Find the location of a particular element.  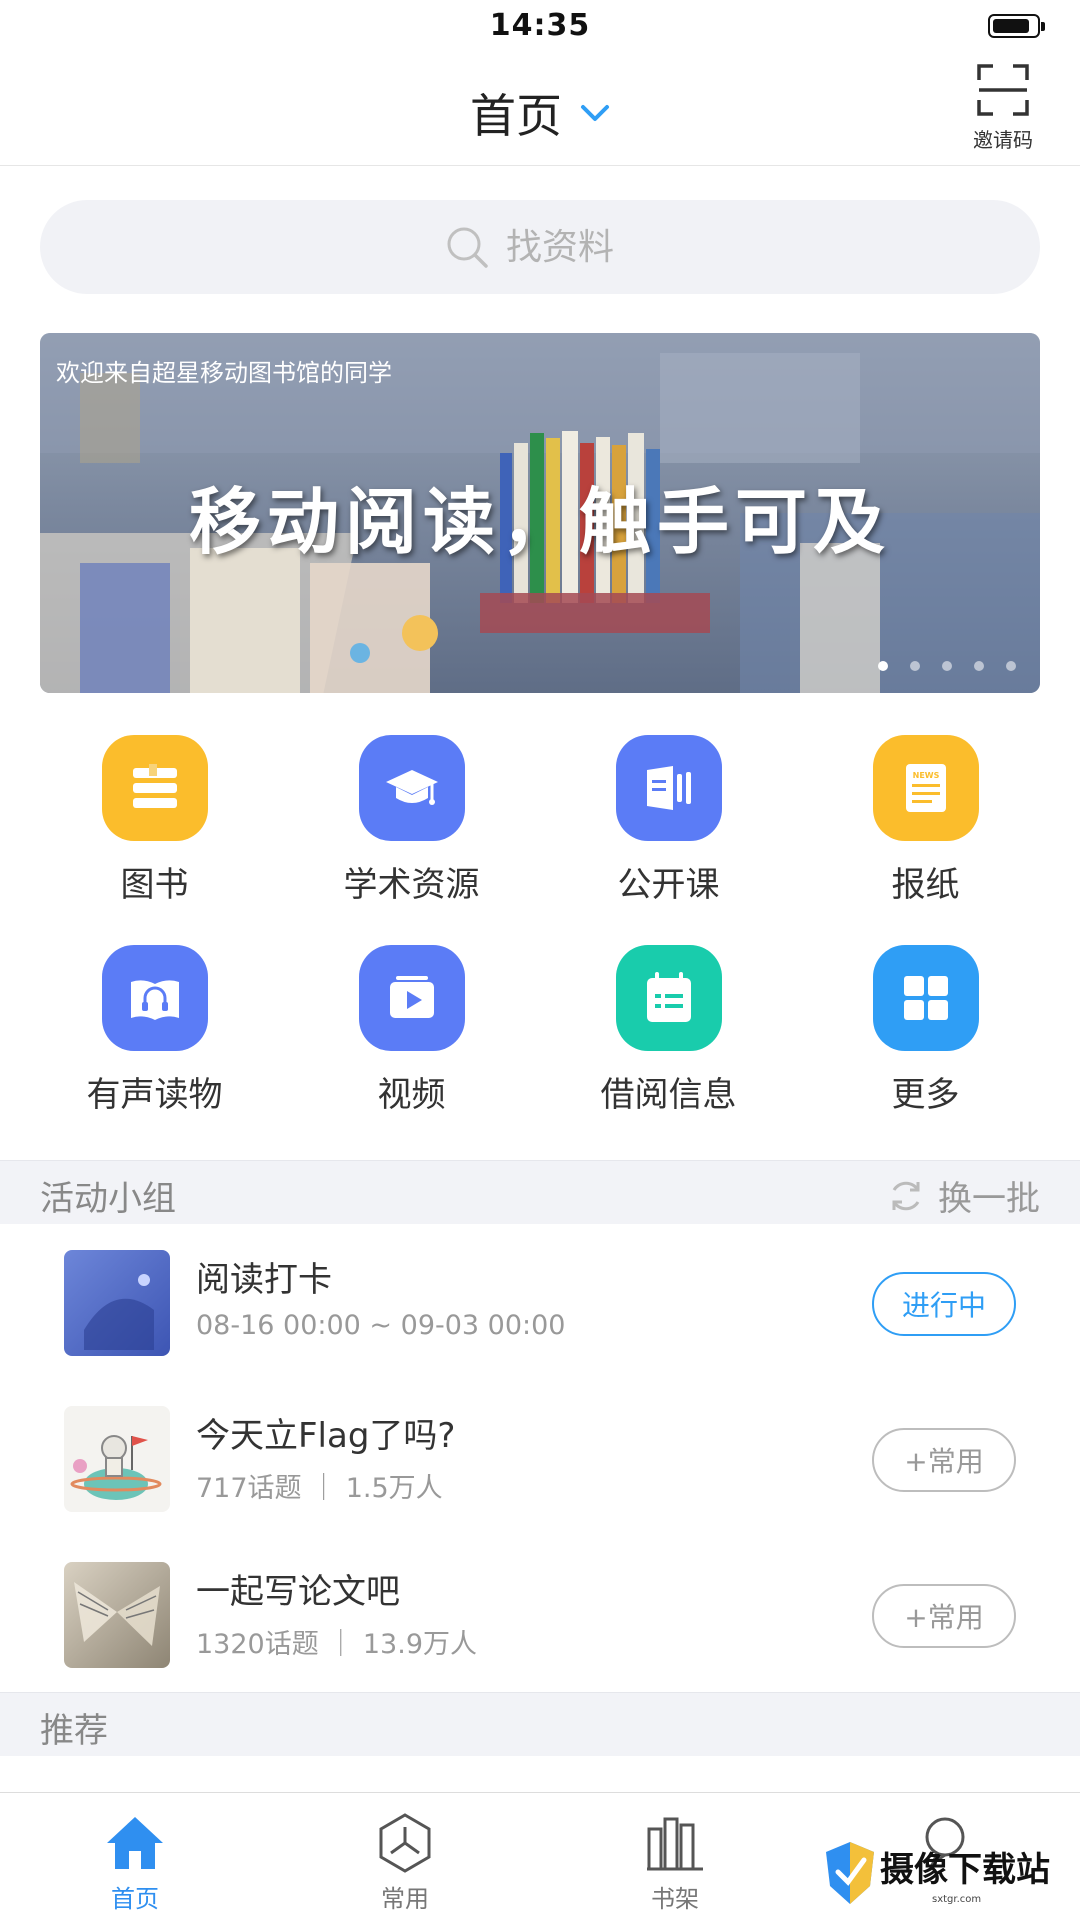

status-bar: 14:35 is located at coordinates (540, 26).